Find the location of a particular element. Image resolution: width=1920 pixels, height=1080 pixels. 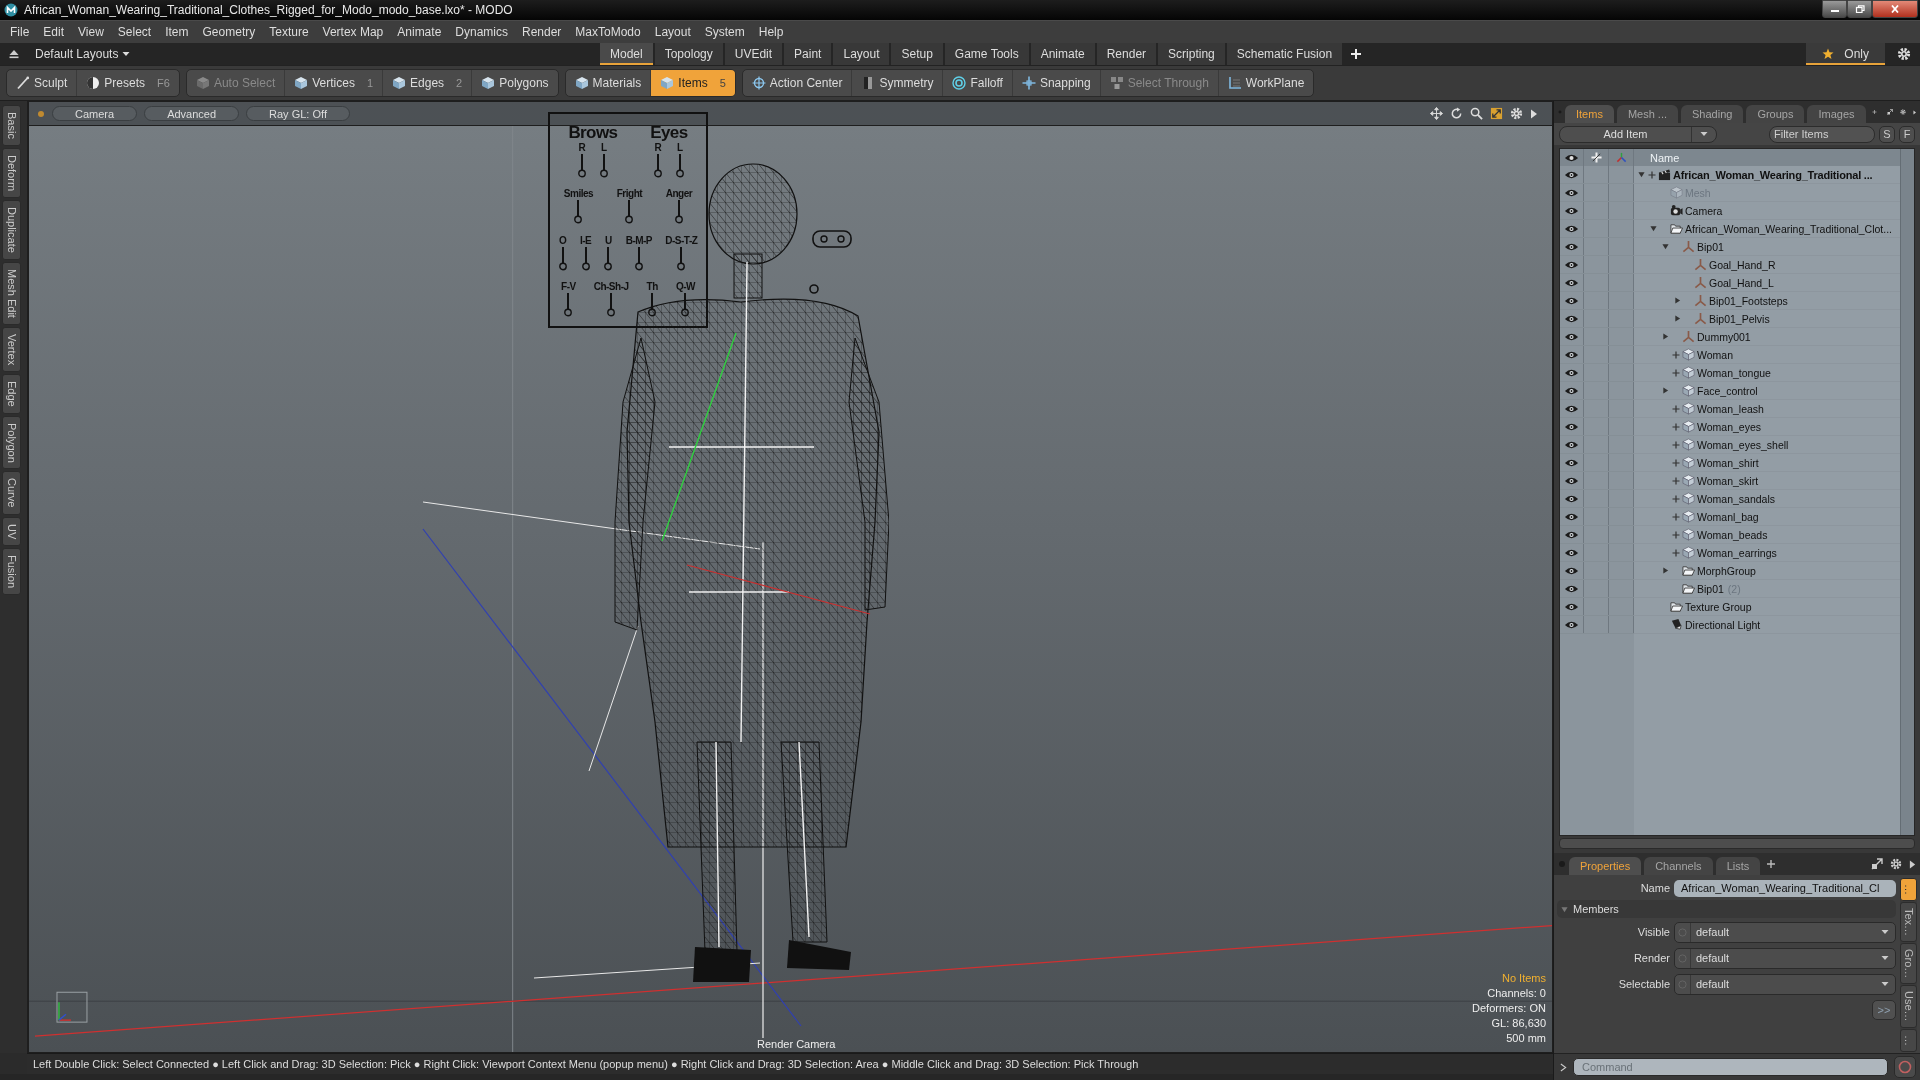

minimize-button is located at coordinates (1834, 9).